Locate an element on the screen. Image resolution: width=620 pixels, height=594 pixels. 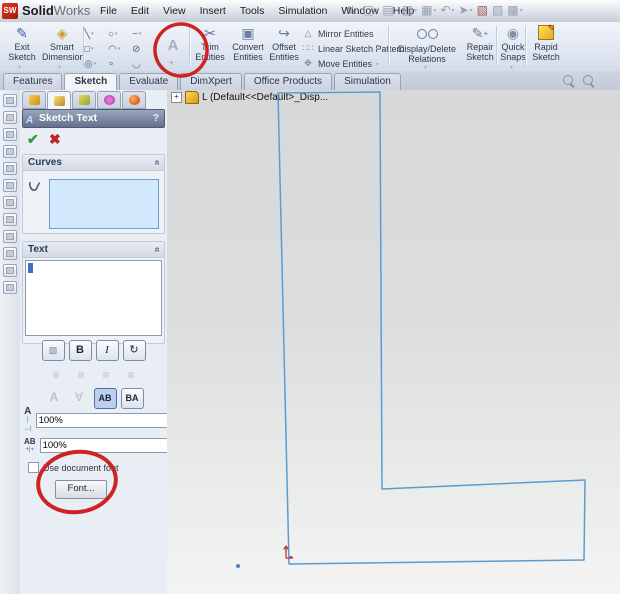
flip-vertical-icon: A is located at coordinates (54, 398).